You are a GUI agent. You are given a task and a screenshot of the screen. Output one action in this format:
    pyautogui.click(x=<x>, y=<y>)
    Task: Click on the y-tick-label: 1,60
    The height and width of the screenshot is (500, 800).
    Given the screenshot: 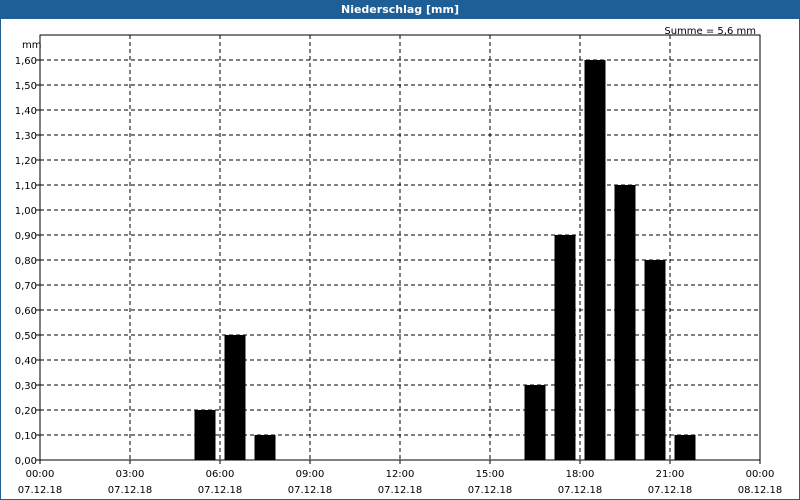 What is the action you would take?
    pyautogui.click(x=26, y=61)
    